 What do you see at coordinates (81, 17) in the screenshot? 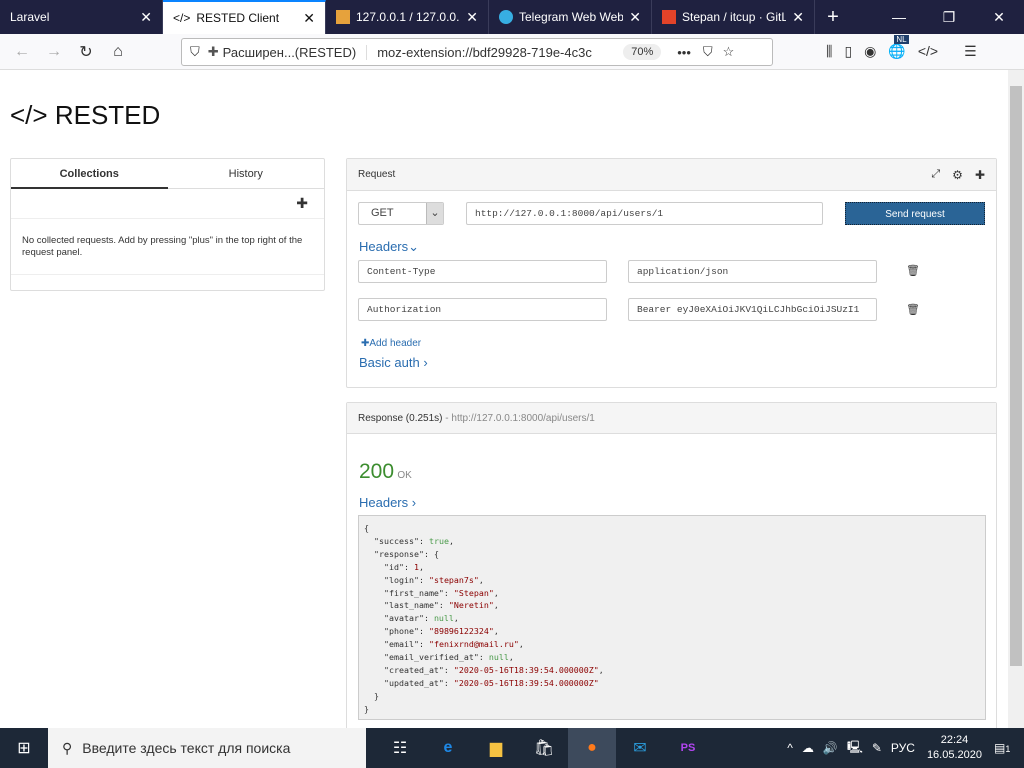
I see `tab-laravel: Laravel ✕` at bounding box center [81, 17].